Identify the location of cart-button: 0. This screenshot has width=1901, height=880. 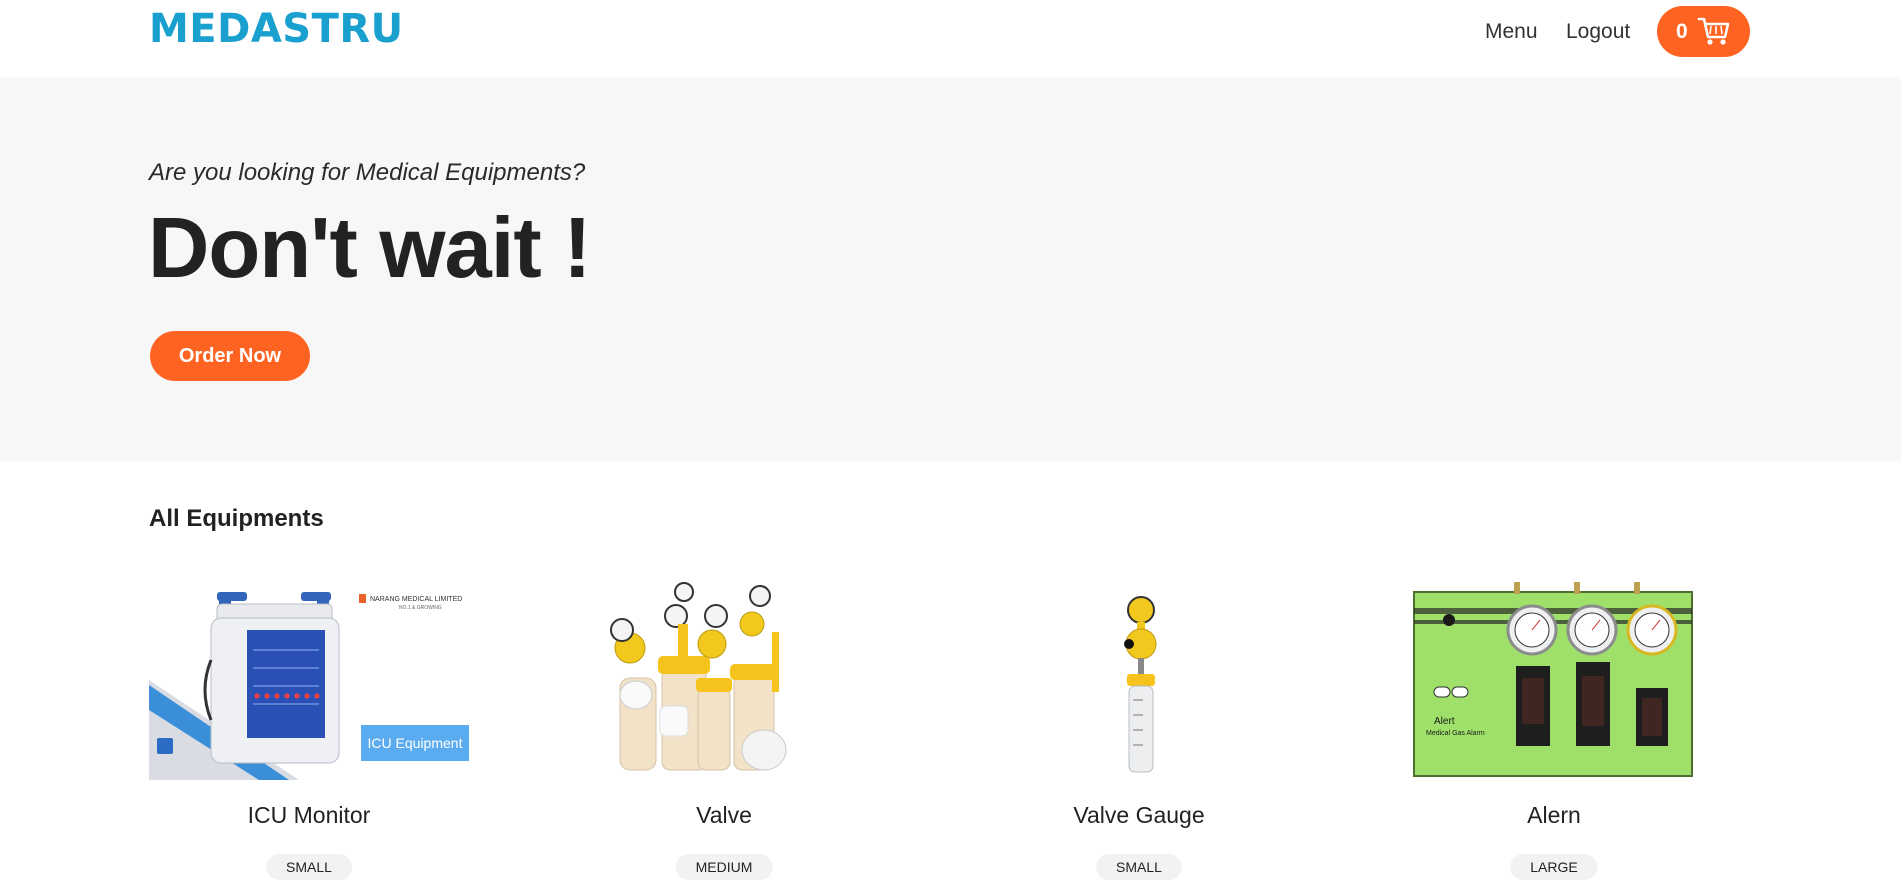
(1703, 31).